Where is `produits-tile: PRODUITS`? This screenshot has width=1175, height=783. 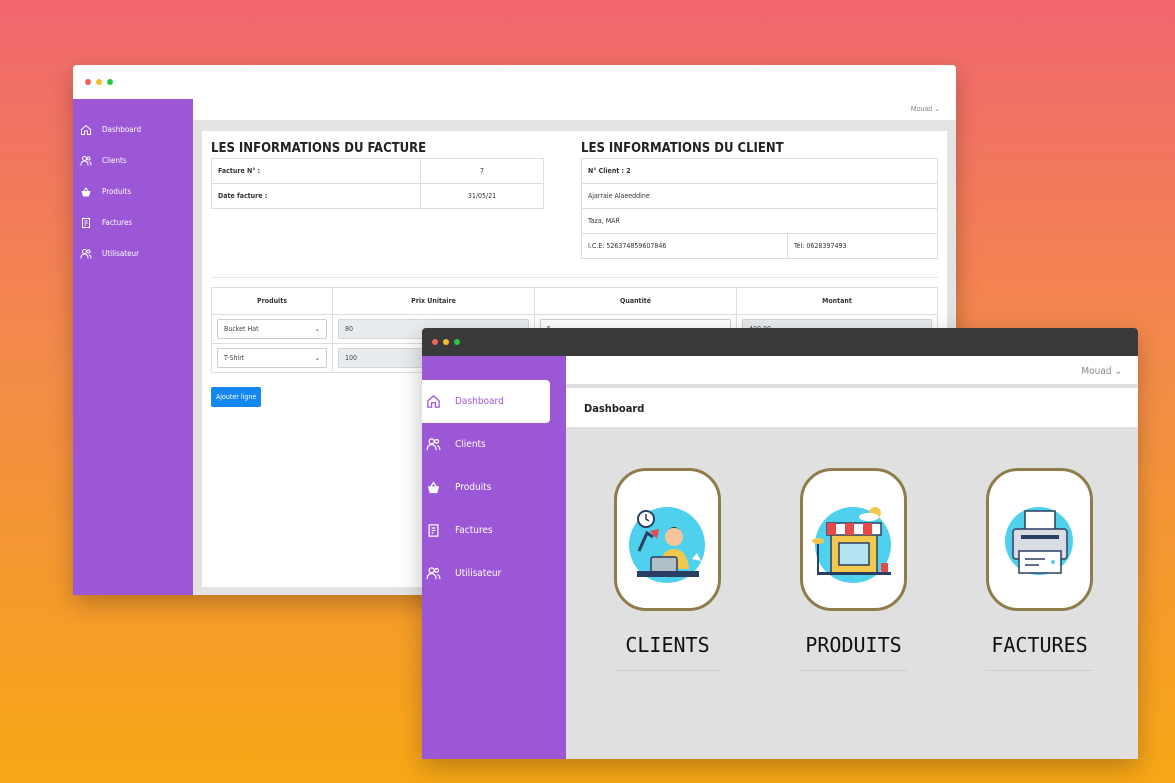
produits-tile: PRODUITS is located at coordinates (853, 569).